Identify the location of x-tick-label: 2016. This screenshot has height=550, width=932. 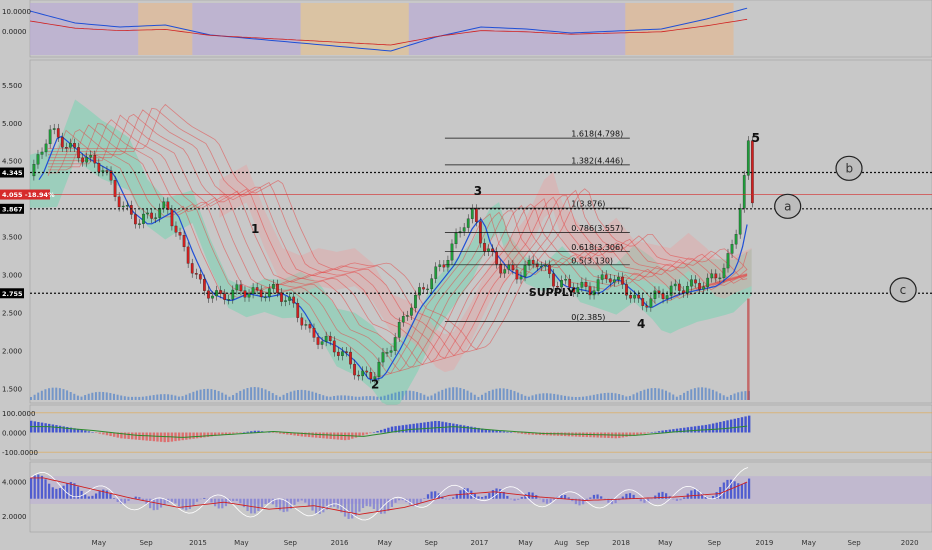
(340, 543).